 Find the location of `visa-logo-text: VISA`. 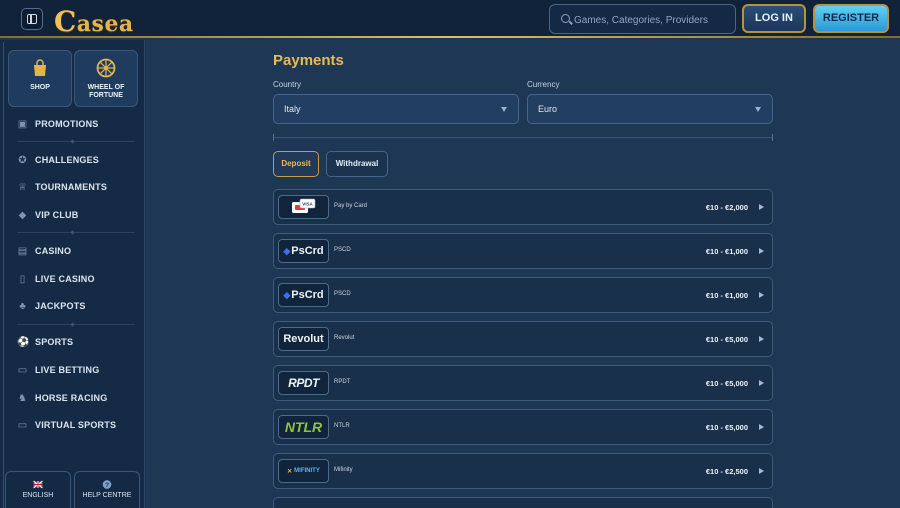

visa-logo-text: VISA is located at coordinates (307, 204).